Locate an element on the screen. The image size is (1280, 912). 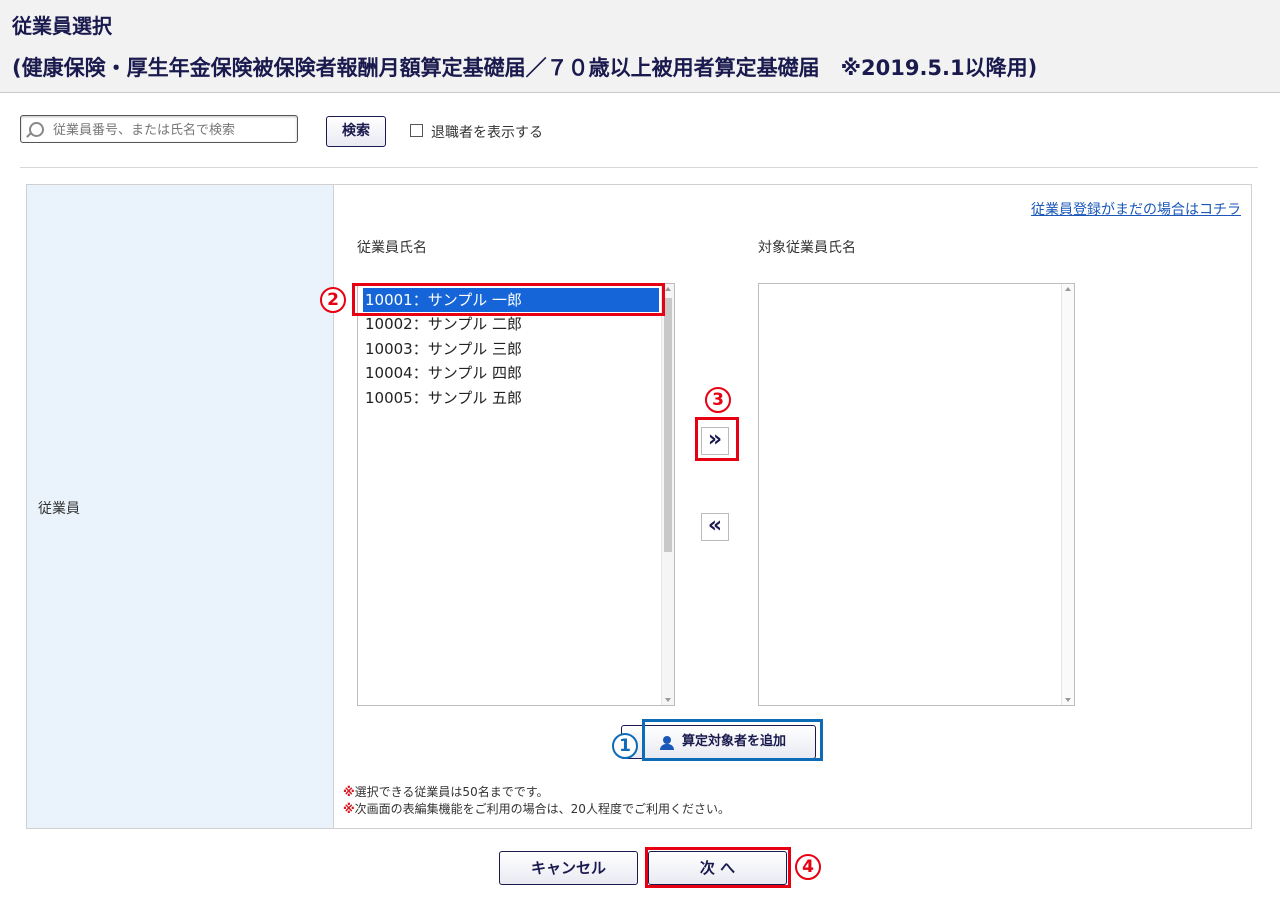
row-label: 従業員 is located at coordinates (59, 509).